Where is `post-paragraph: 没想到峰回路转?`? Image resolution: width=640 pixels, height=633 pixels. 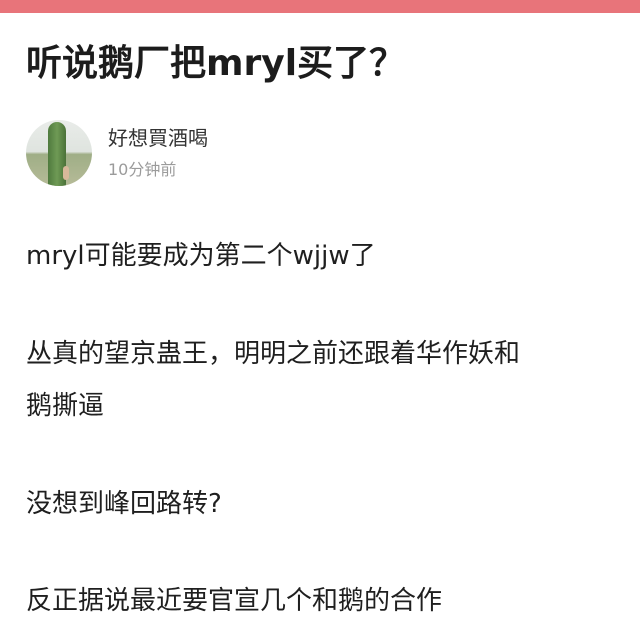
post-paragraph: 没想到峰回路转? is located at coordinates (124, 504).